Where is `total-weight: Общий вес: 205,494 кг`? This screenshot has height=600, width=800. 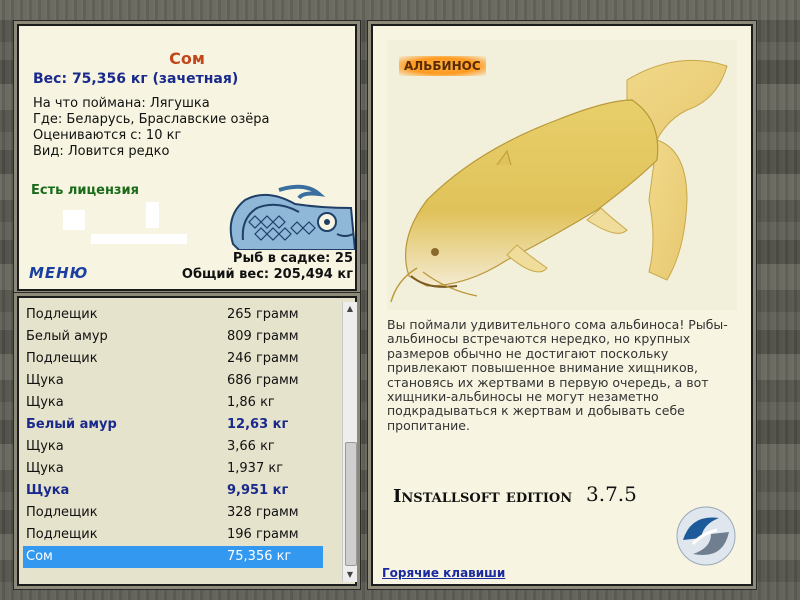
total-weight: Общий вес: 205,494 кг is located at coordinates (267, 274).